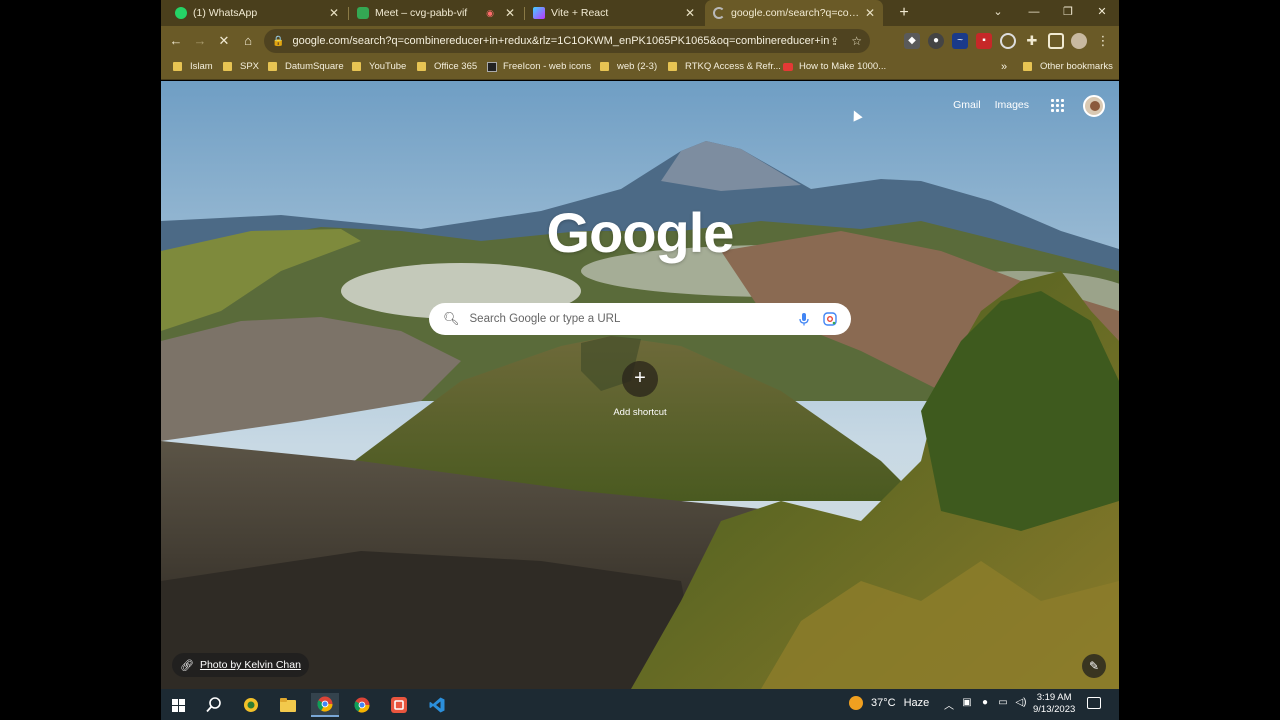  I want to click on back-icon: ←, so click(176, 41).